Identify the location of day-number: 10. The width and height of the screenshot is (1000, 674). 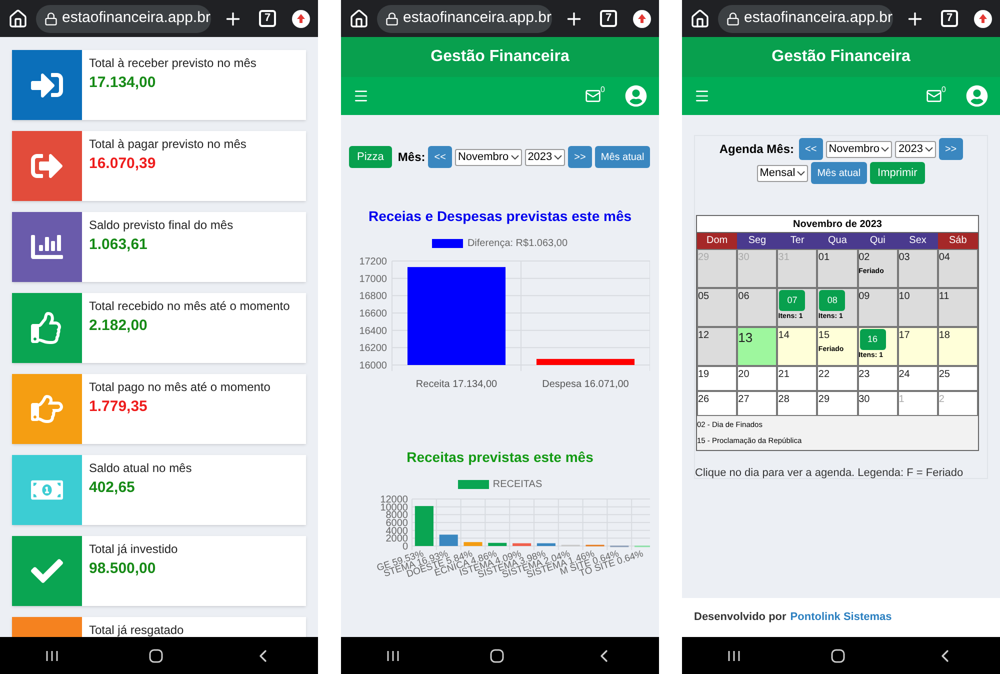
(904, 297).